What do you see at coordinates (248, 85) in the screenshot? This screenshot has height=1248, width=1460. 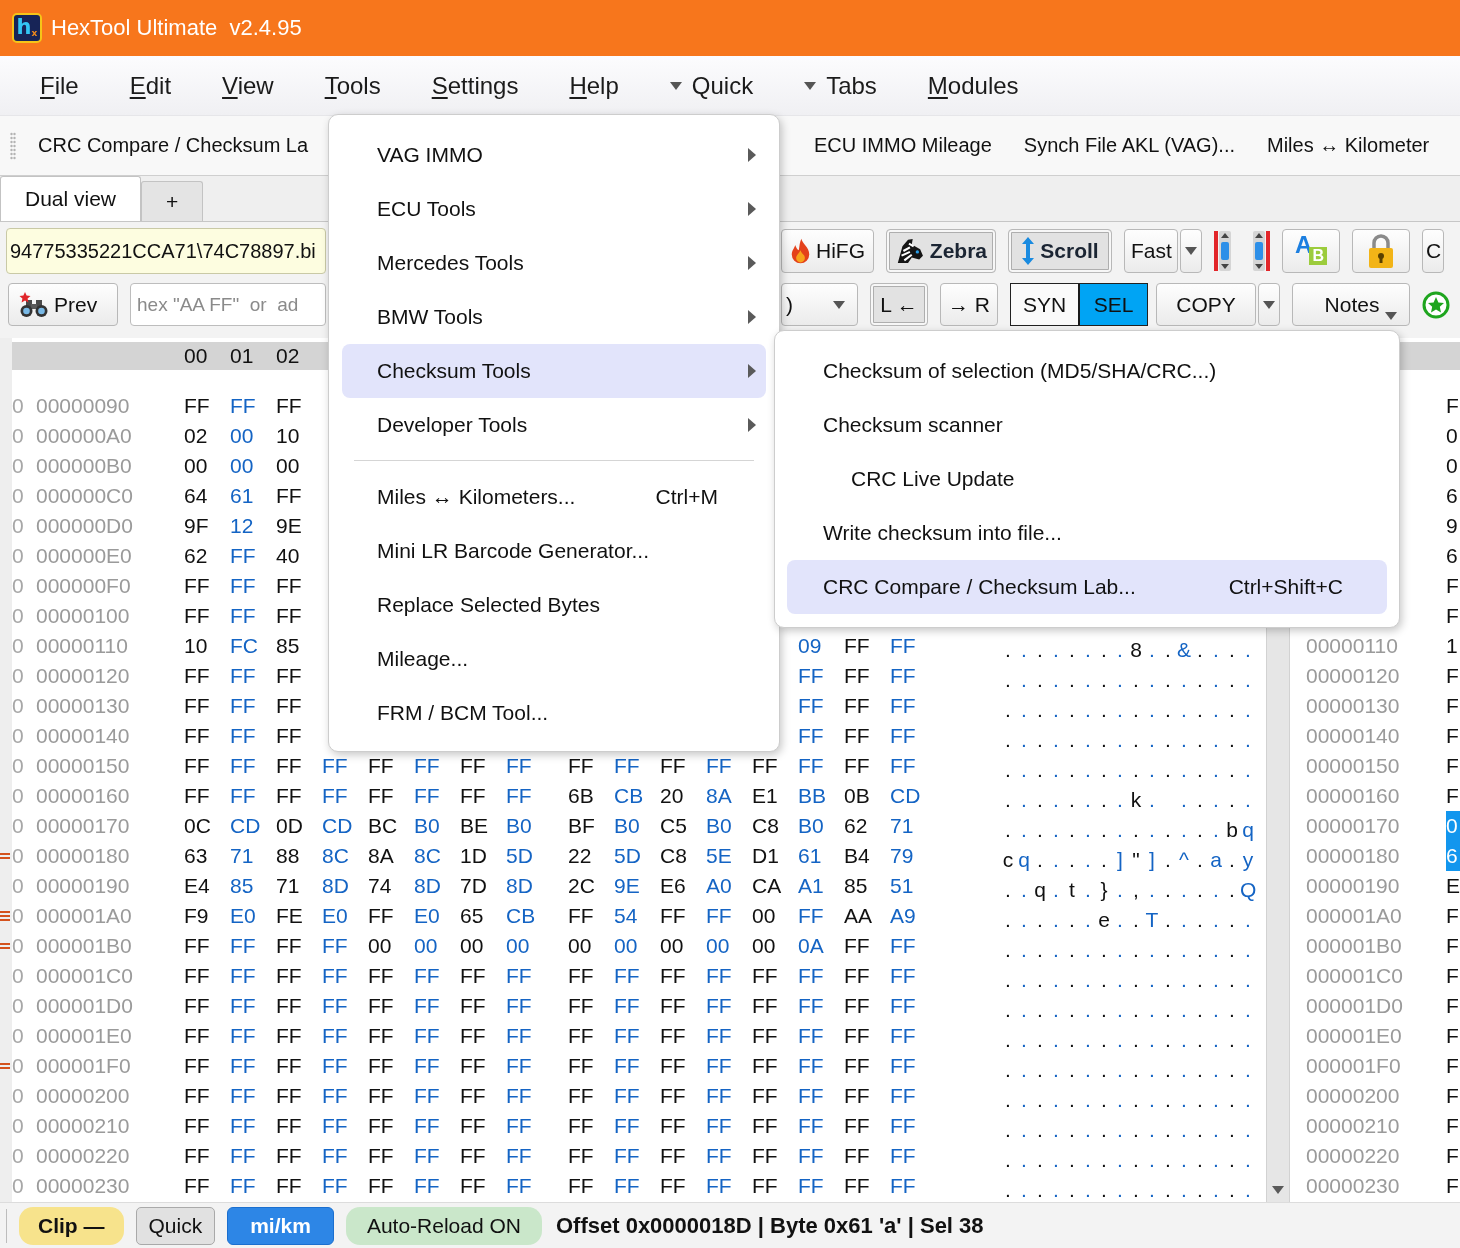 I see `menu-item: View` at bounding box center [248, 85].